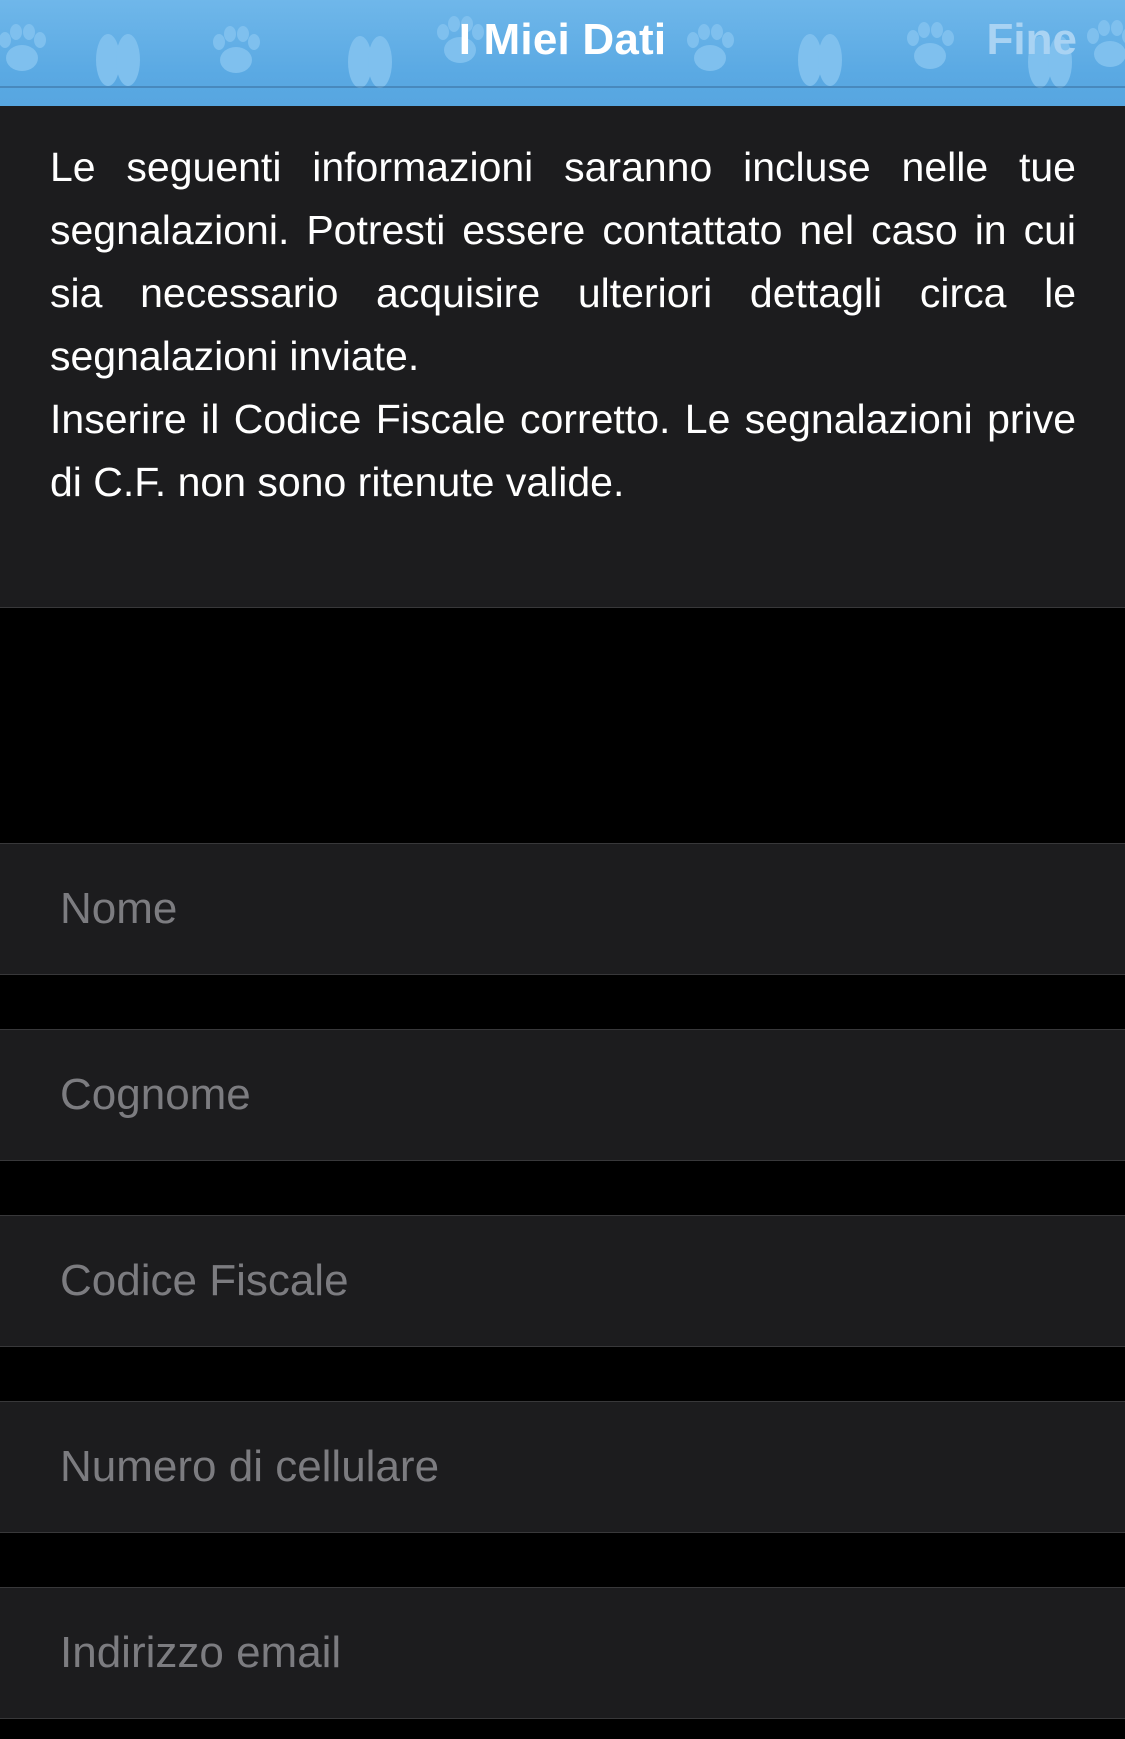 Image resolution: width=1125 pixels, height=1739 pixels. What do you see at coordinates (562, 87) in the screenshot?
I see `navbar-divider` at bounding box center [562, 87].